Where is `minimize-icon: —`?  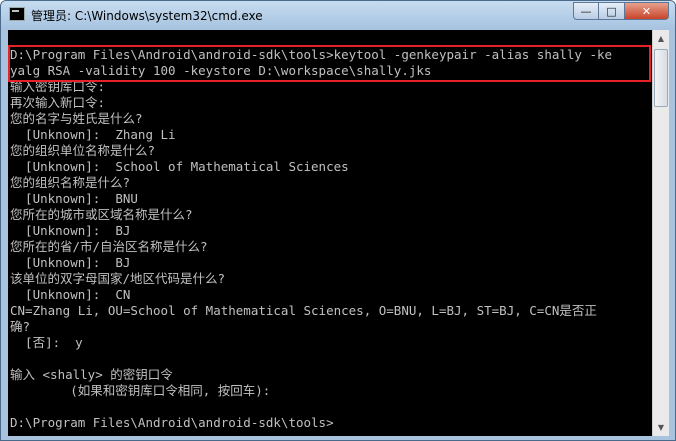 minimize-icon: — is located at coordinates (586, 11).